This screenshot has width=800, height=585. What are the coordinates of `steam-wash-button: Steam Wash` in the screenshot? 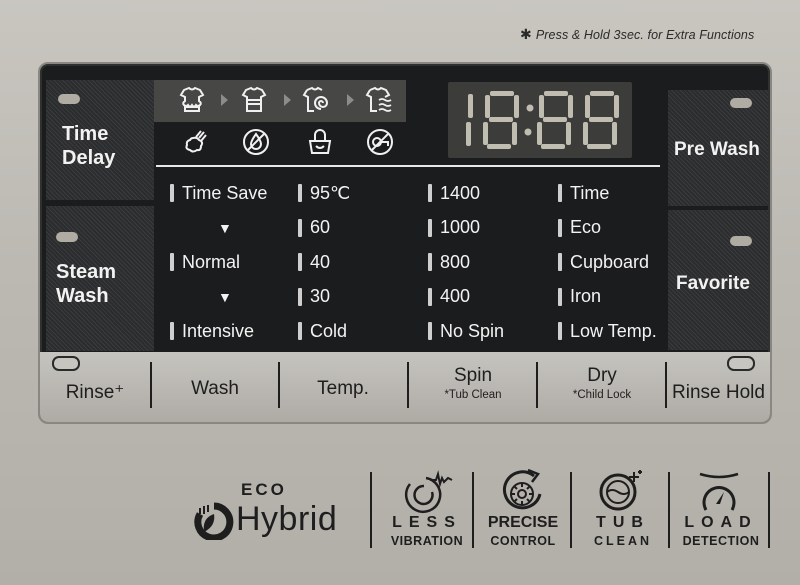 It's located at (100, 278).